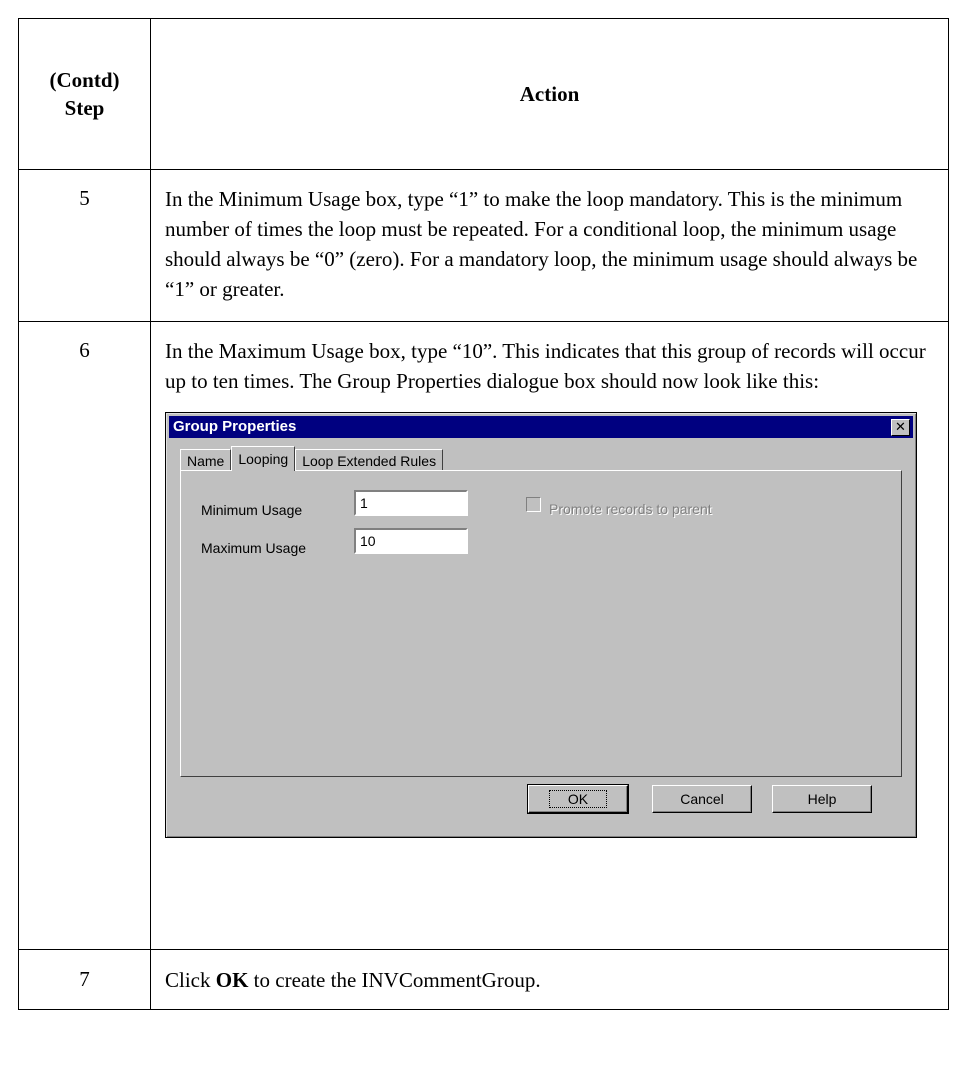  Describe the element at coordinates (254, 548) in the screenshot. I see `maximum-usage-label: Maximum Usage` at that location.